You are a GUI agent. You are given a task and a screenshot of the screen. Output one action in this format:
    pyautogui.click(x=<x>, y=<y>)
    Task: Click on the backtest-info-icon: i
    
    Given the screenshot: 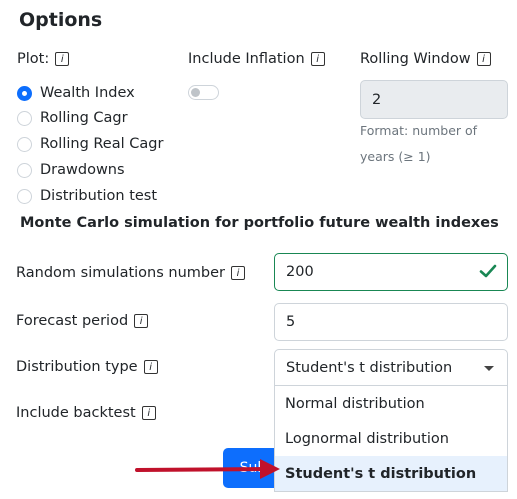 What is the action you would take?
    pyautogui.click(x=148, y=413)
    